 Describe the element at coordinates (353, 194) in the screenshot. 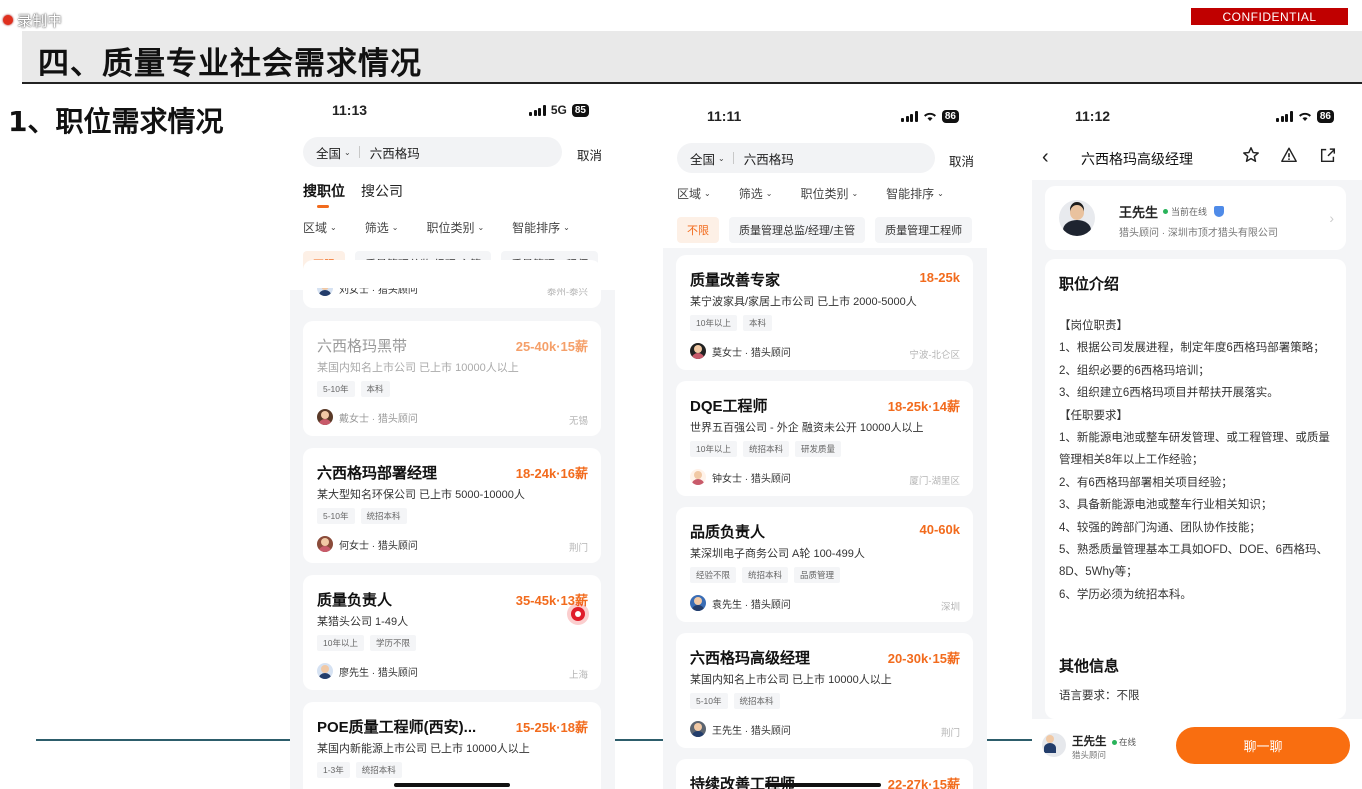

I see `search-tabs: 搜职位 搜公司` at that location.